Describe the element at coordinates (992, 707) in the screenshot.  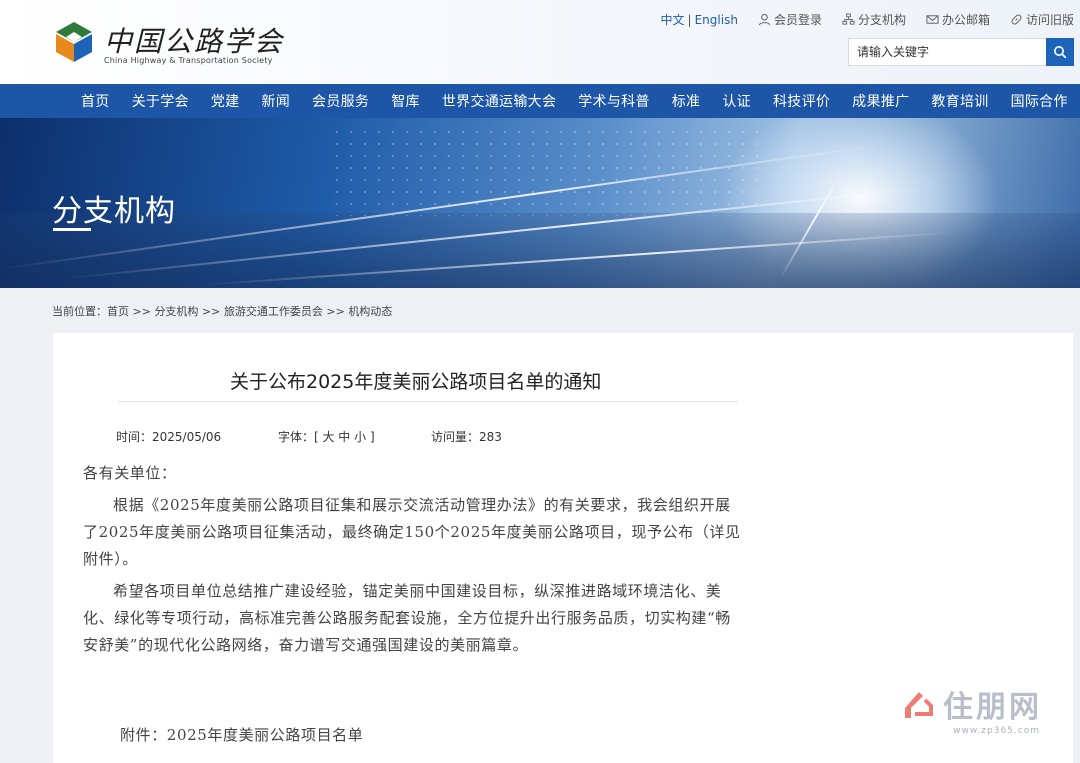
I see `watermark-text: 住朋网` at that location.